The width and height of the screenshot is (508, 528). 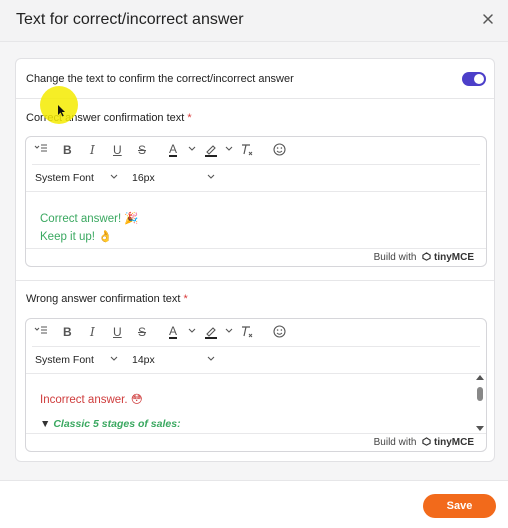 What do you see at coordinates (254, 21) in the screenshot?
I see `dialog-header: Text for correct/incorrect answer` at bounding box center [254, 21].